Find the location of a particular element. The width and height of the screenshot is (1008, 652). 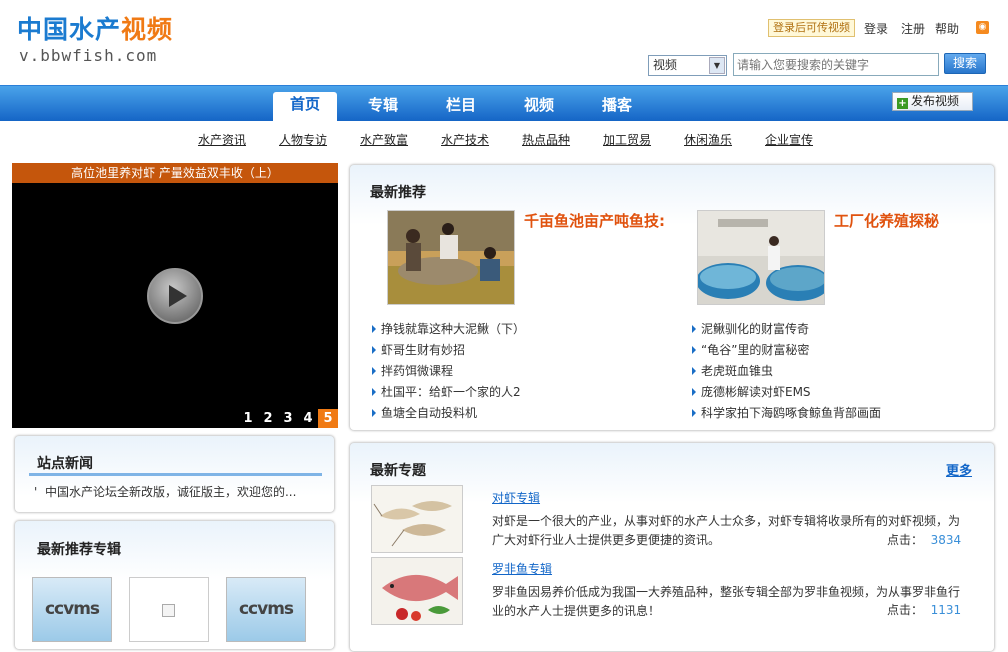

subnav-wealth: 水产致富 is located at coordinates (384, 139).